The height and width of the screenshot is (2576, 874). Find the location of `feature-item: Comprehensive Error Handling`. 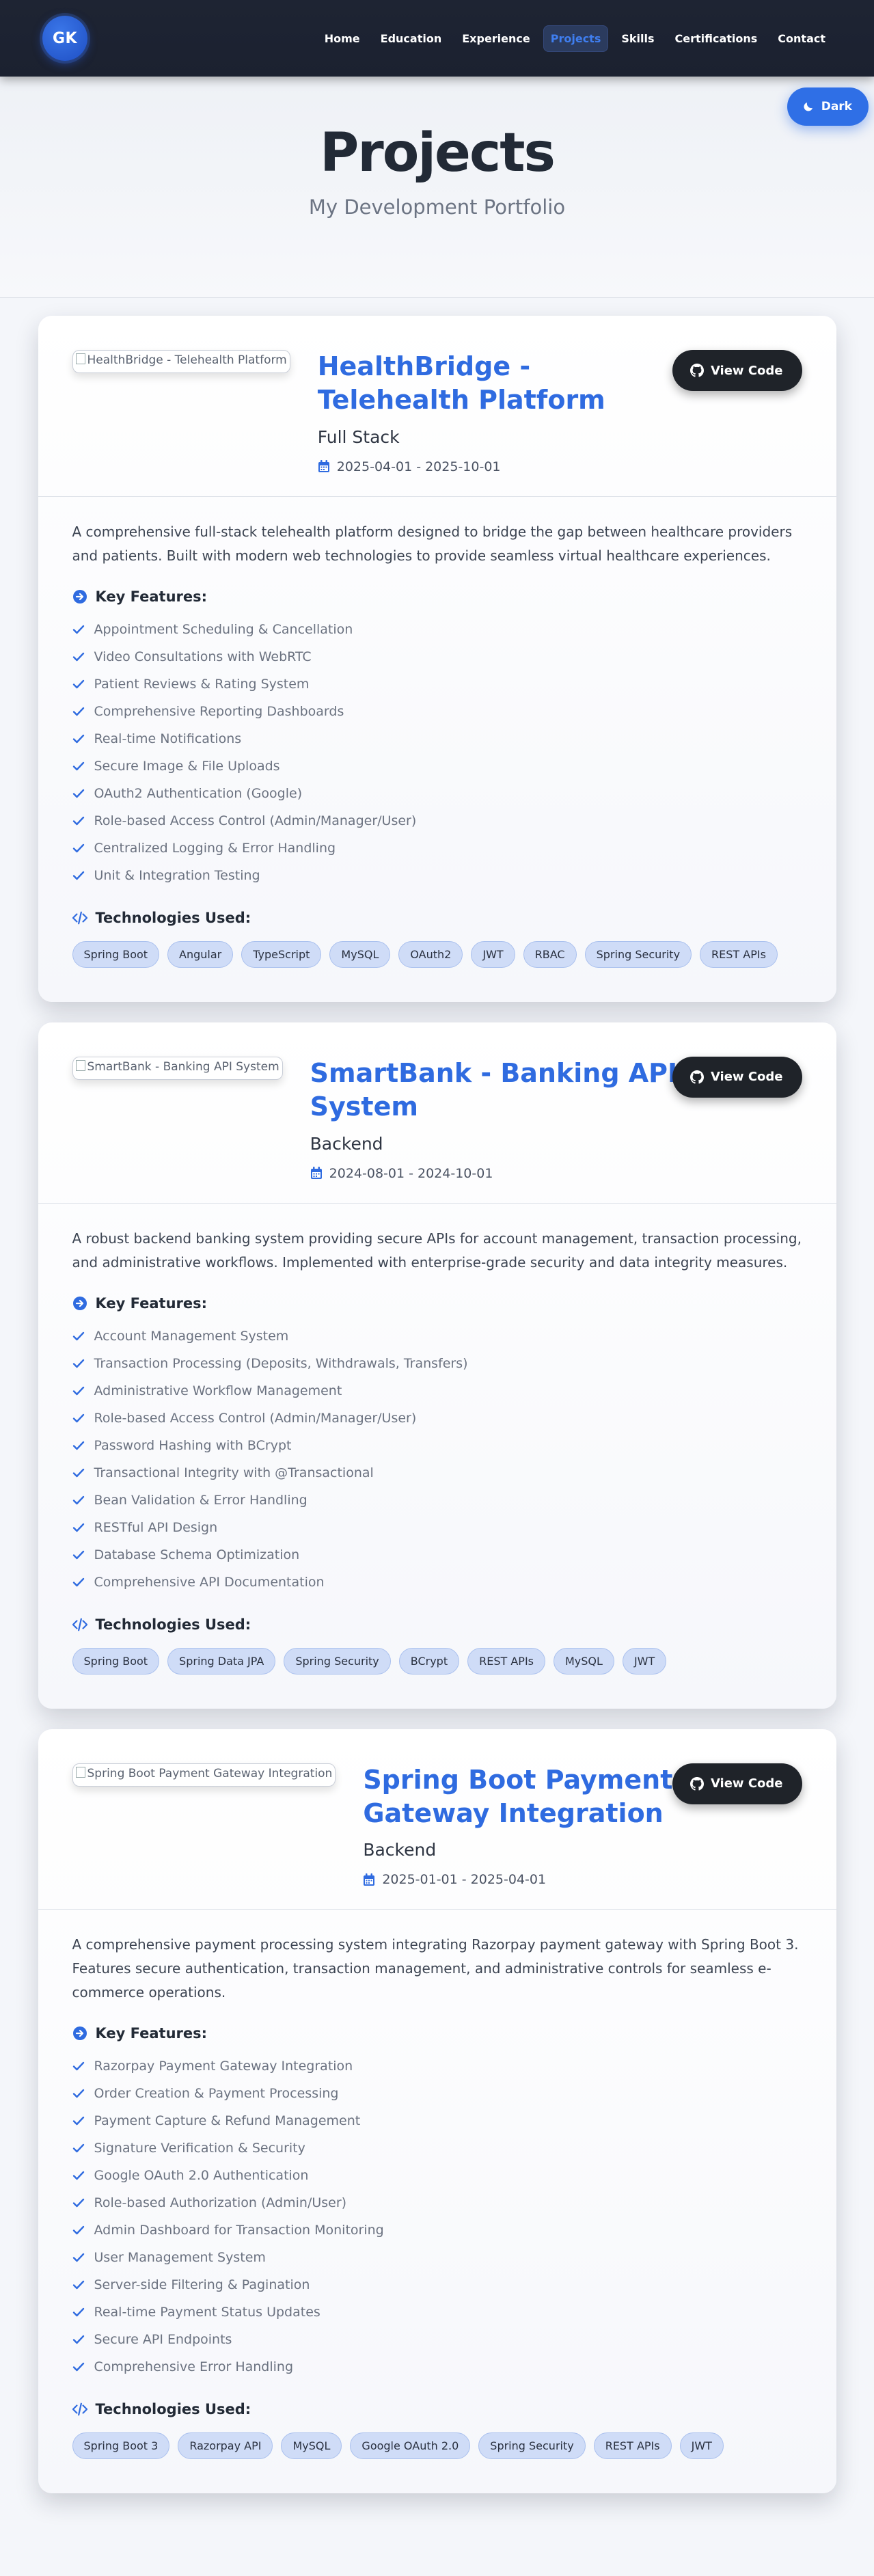

feature-item: Comprehensive Error Handling is located at coordinates (437, 2367).